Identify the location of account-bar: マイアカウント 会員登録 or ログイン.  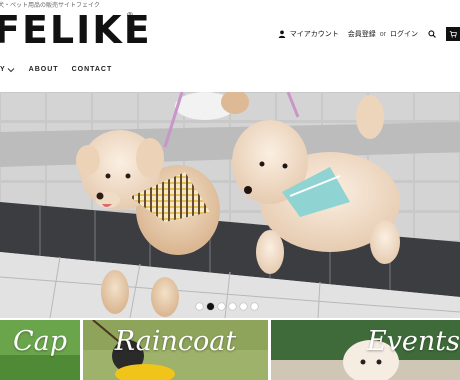
(369, 34).